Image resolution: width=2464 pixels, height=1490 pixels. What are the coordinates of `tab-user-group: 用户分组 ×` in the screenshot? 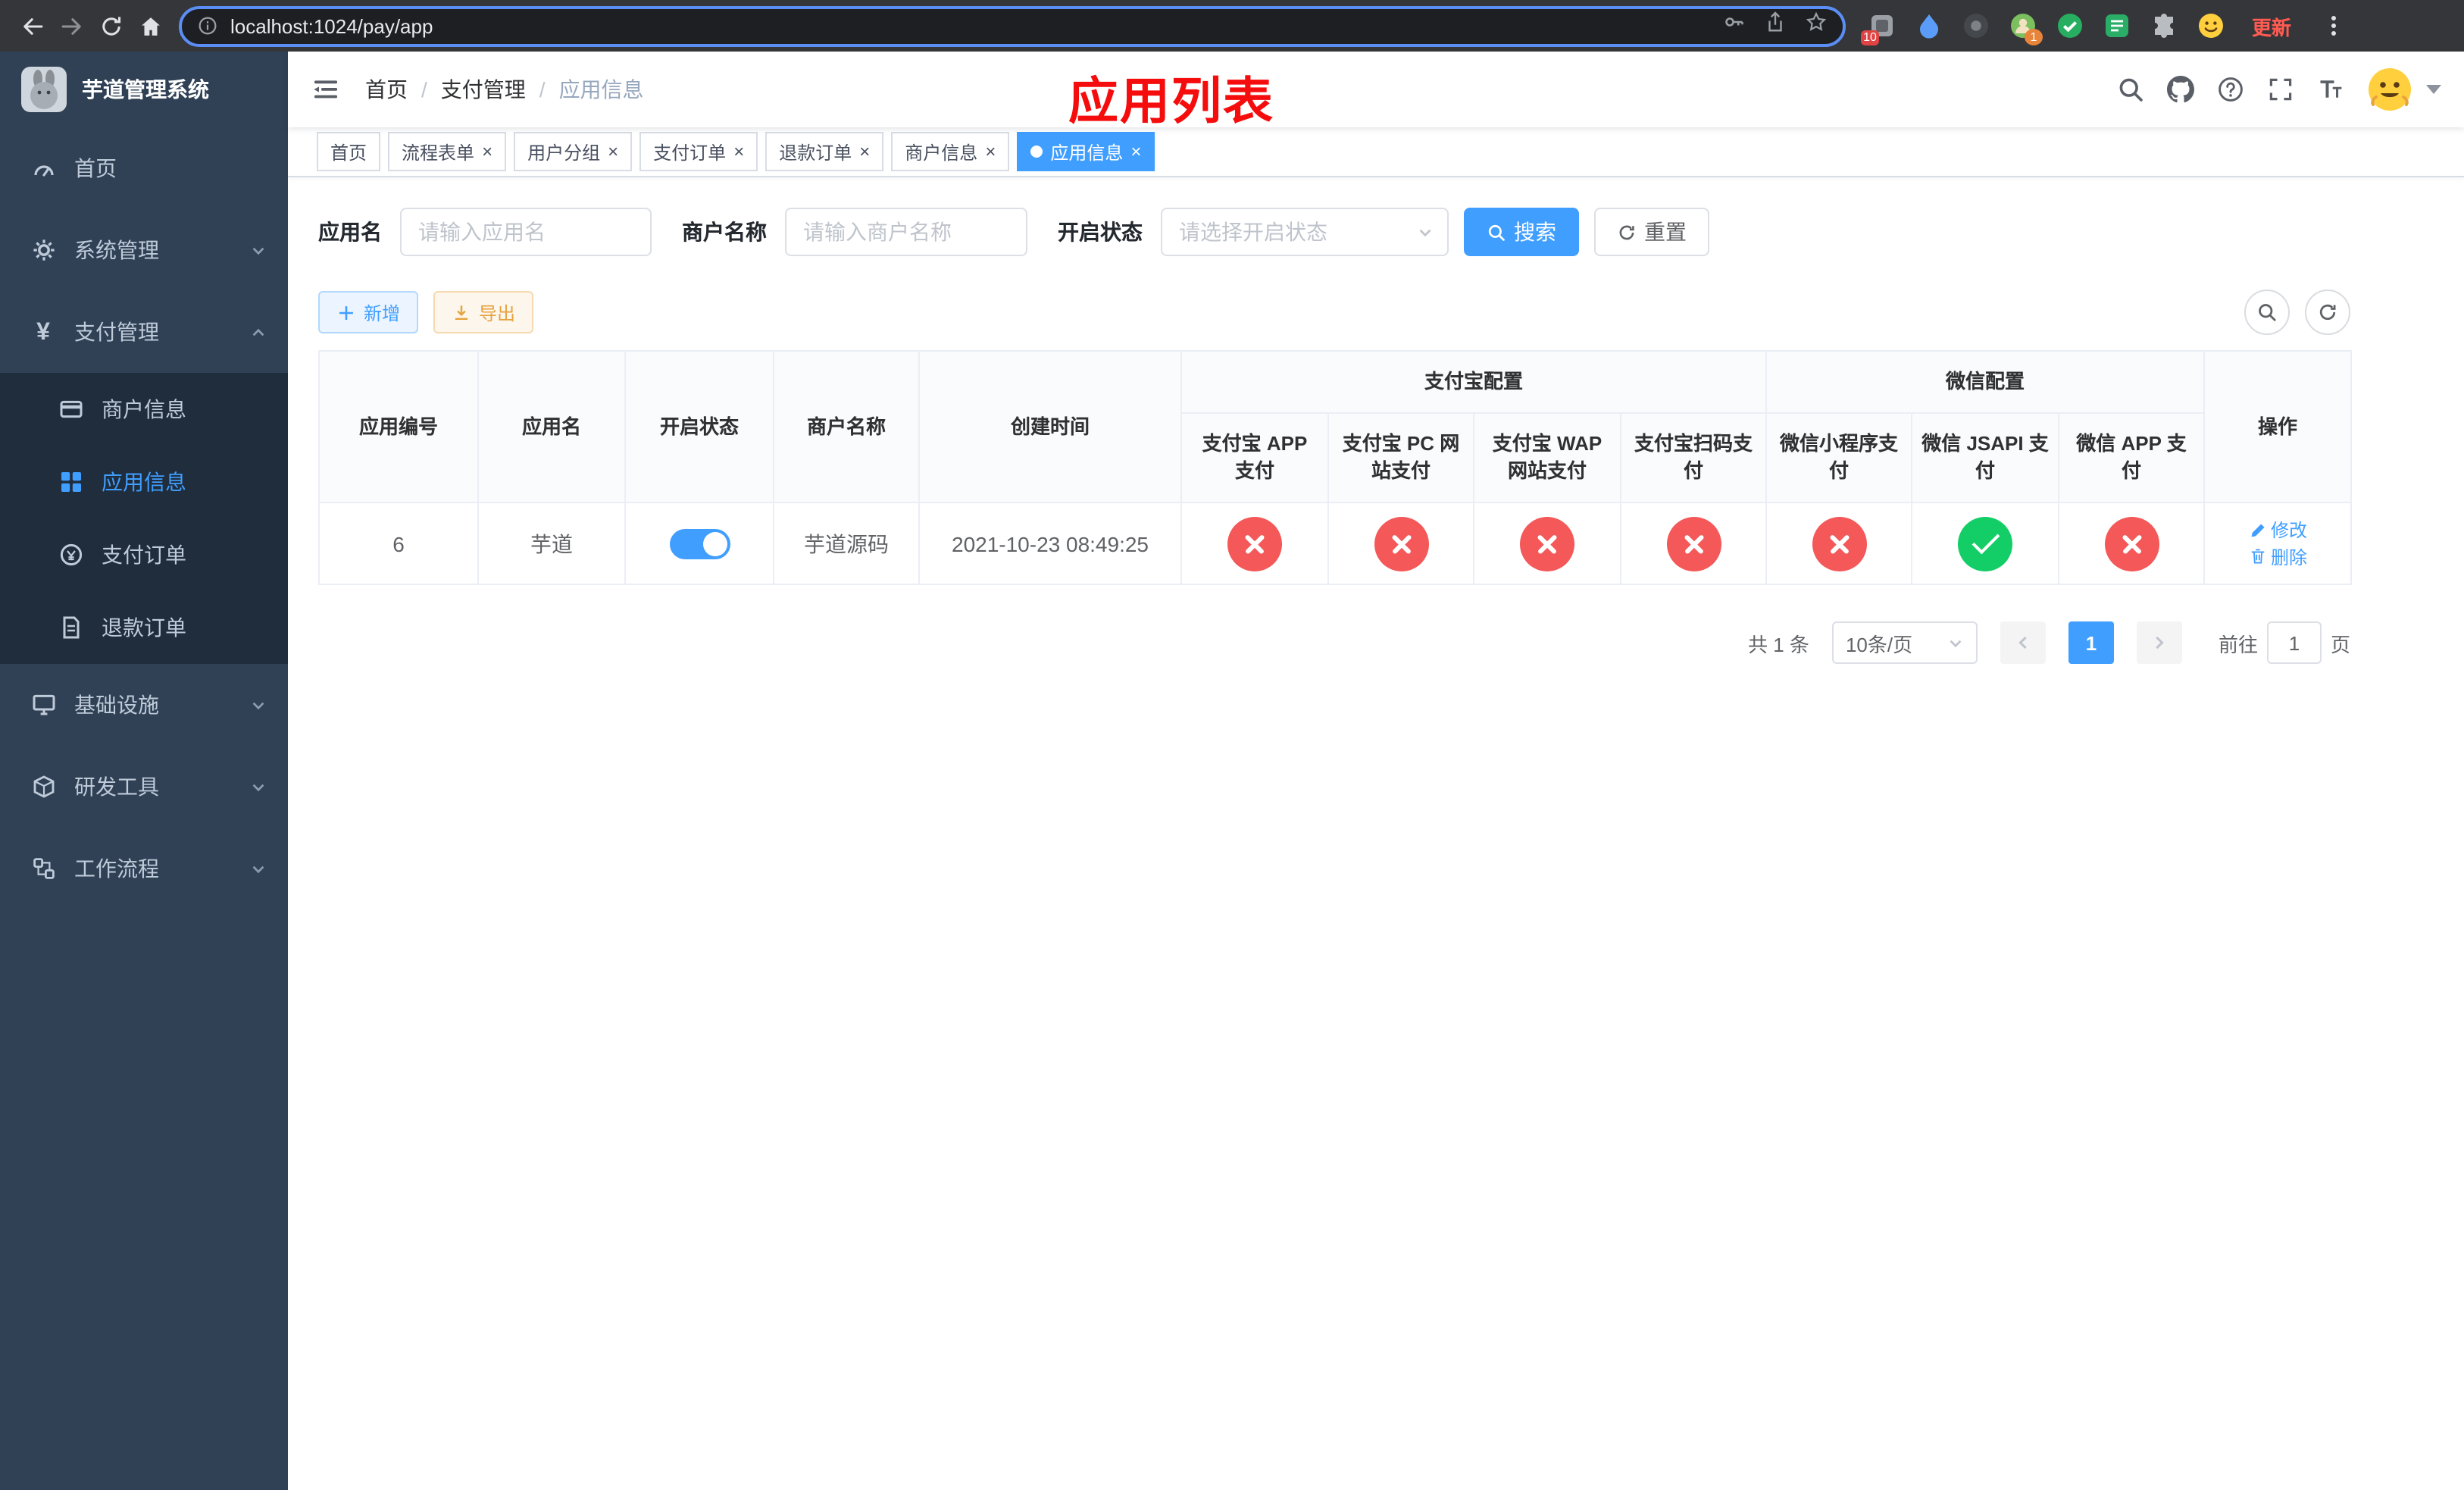 It's located at (573, 151).